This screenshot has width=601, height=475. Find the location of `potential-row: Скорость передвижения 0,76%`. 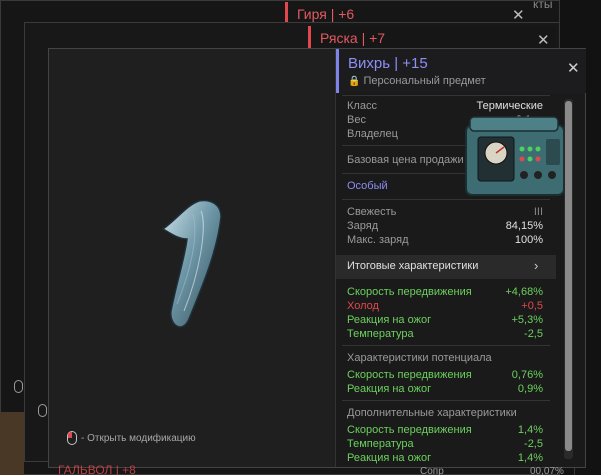

potential-row: Скорость передвижения 0,76% is located at coordinates (445, 375).